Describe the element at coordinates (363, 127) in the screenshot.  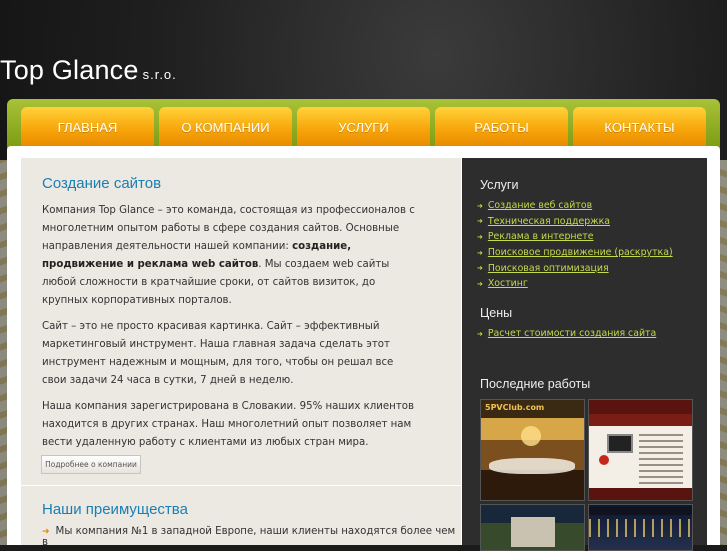
I see `nav-services: УСЛУГИ` at that location.